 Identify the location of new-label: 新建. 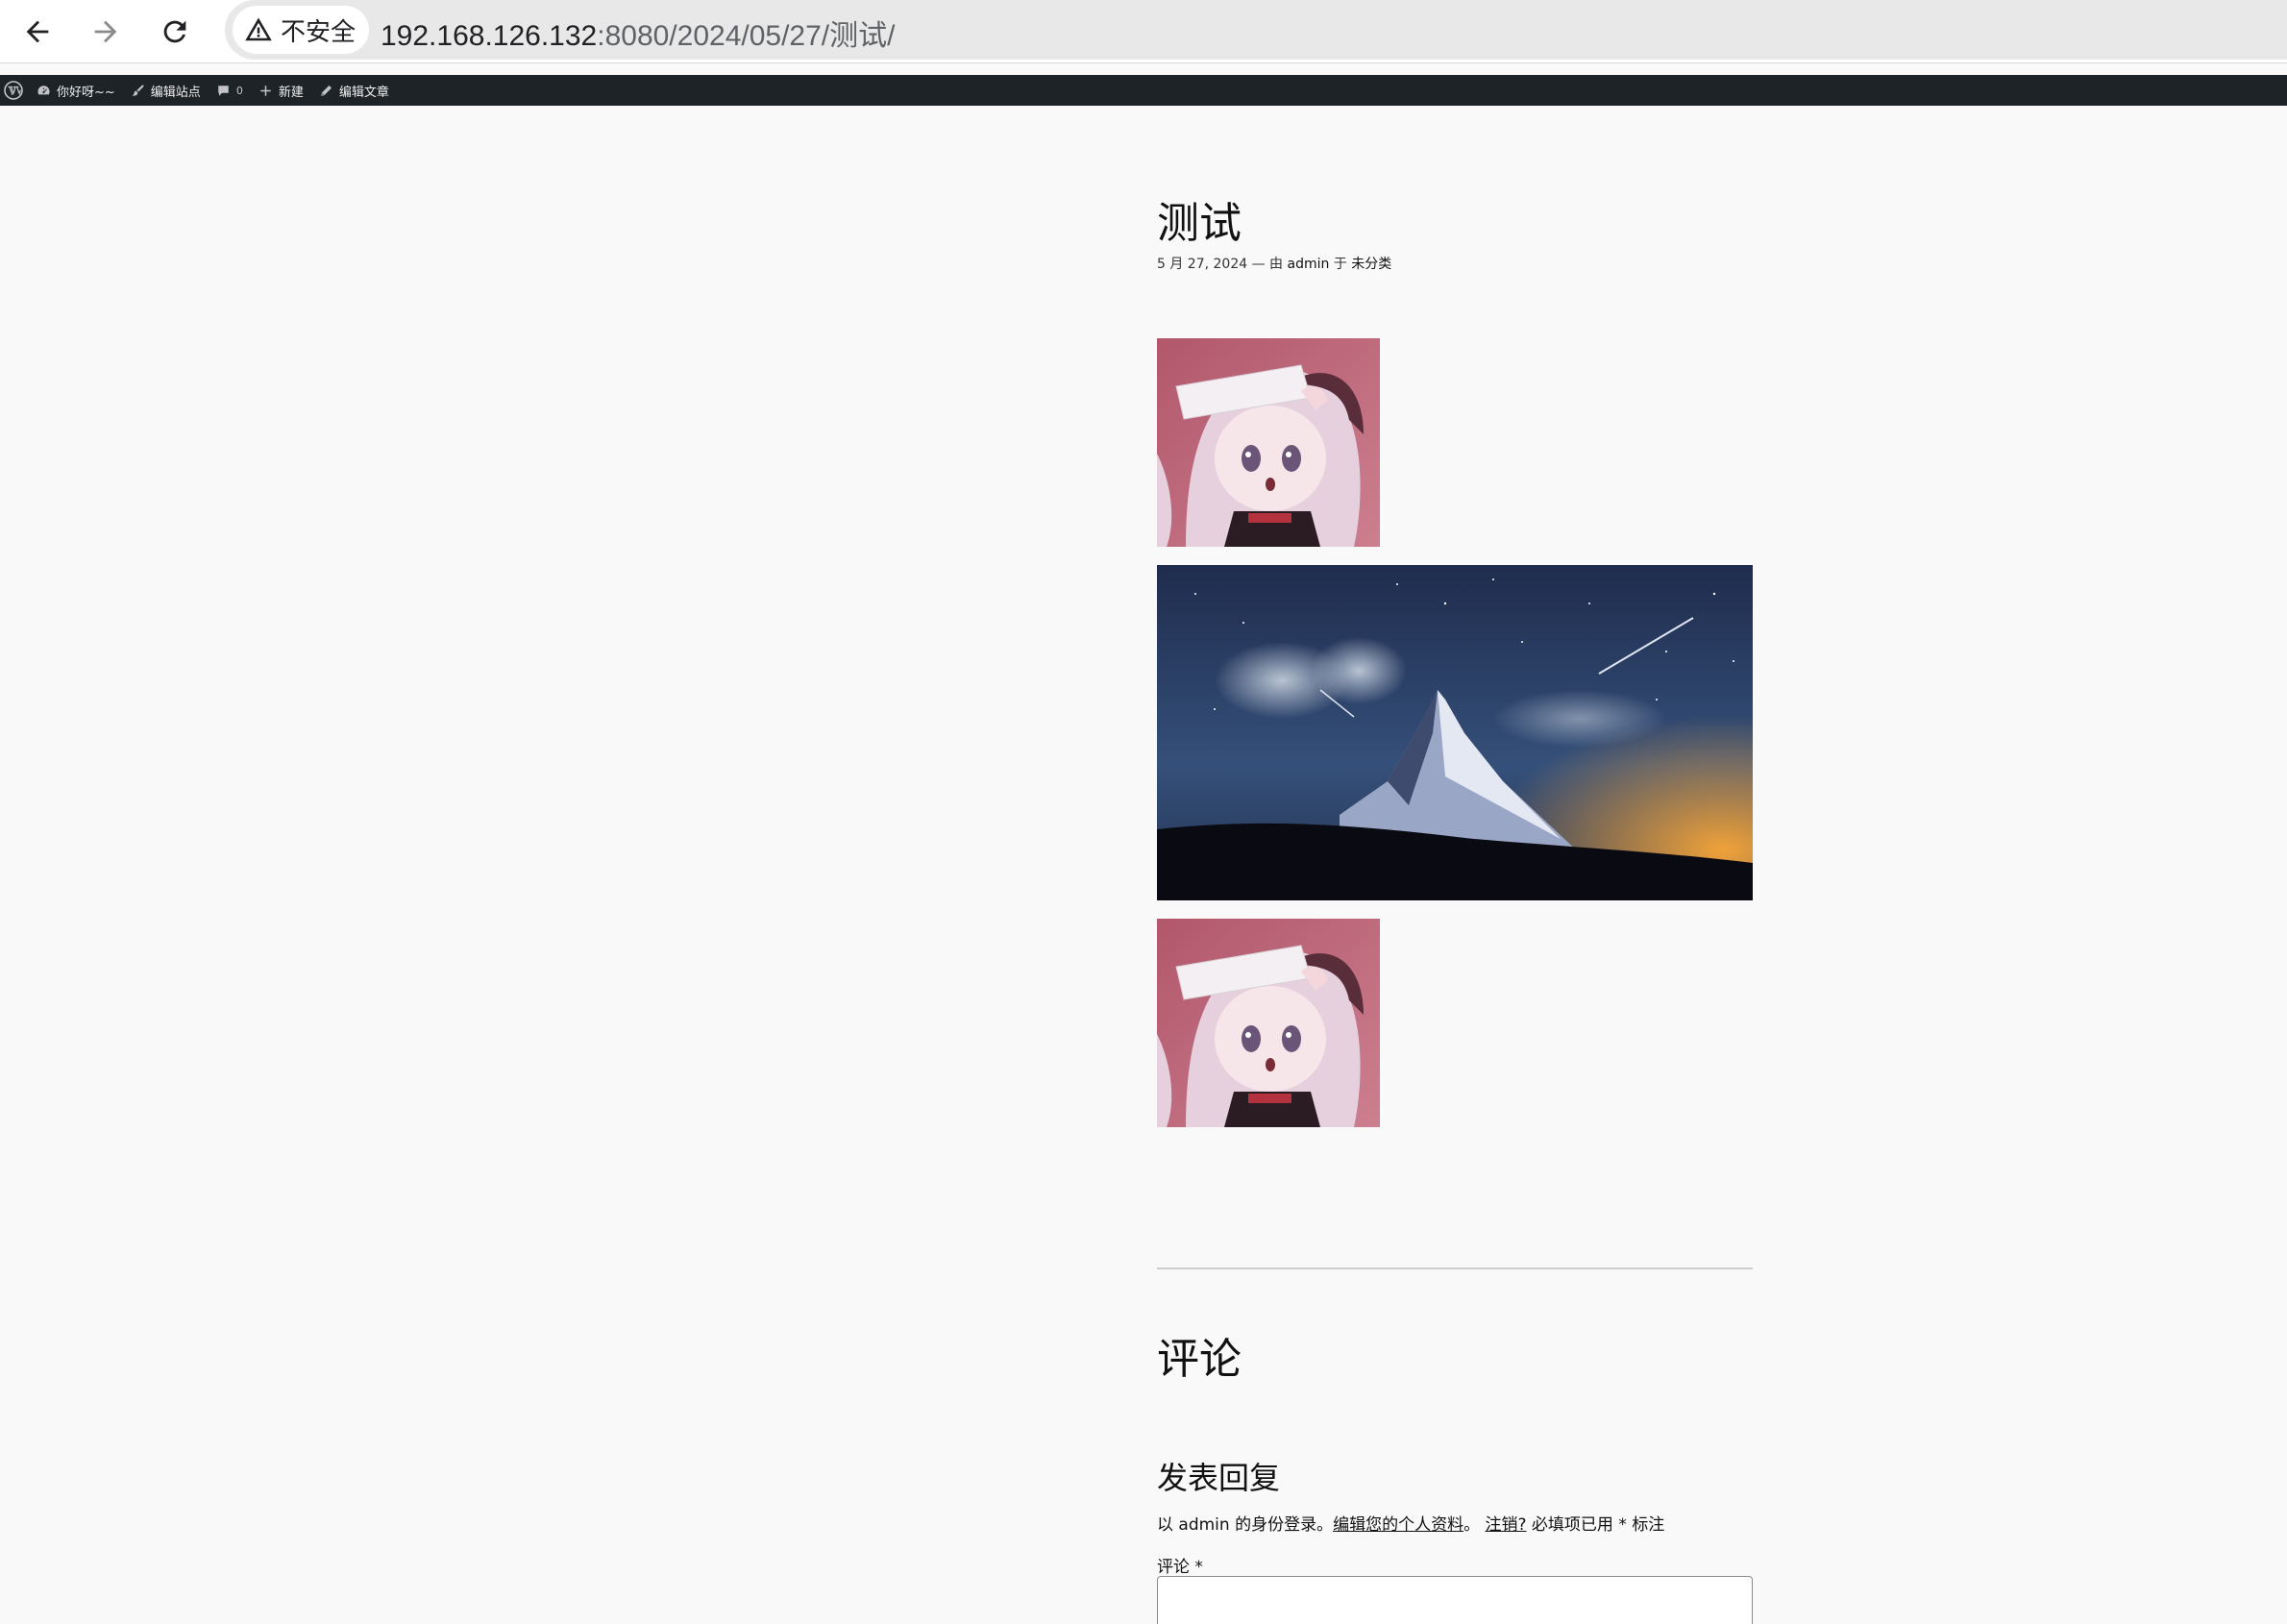
(291, 92).